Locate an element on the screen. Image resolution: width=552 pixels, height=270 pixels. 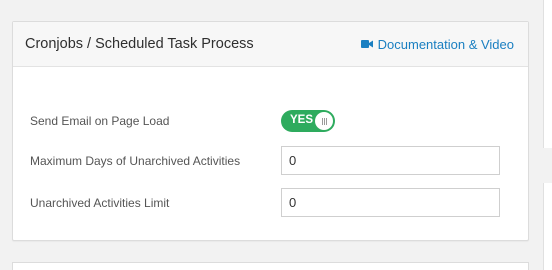
adjacent-panel-edge-lower is located at coordinates (547, 226).